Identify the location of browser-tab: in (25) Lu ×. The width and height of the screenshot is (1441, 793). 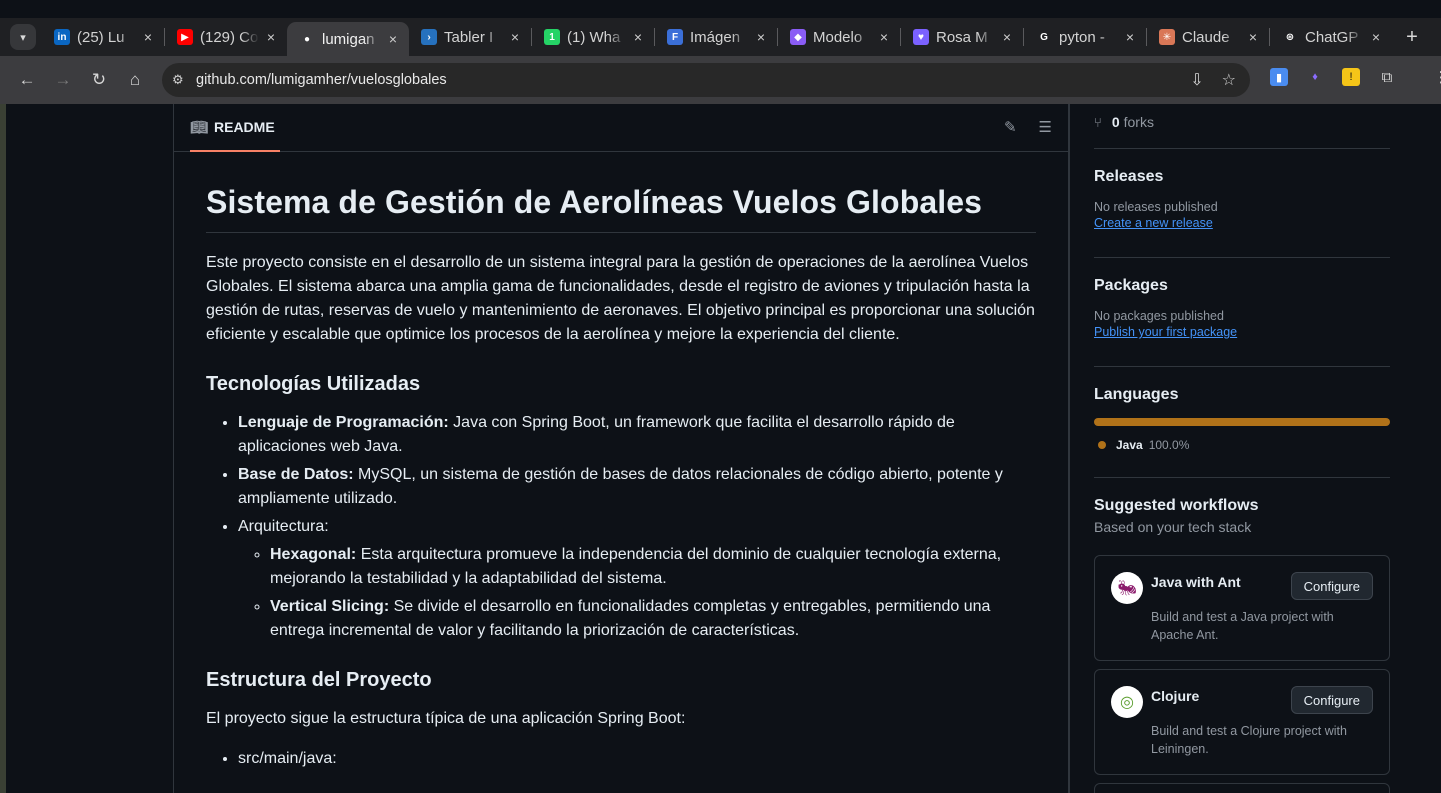
(103, 37).